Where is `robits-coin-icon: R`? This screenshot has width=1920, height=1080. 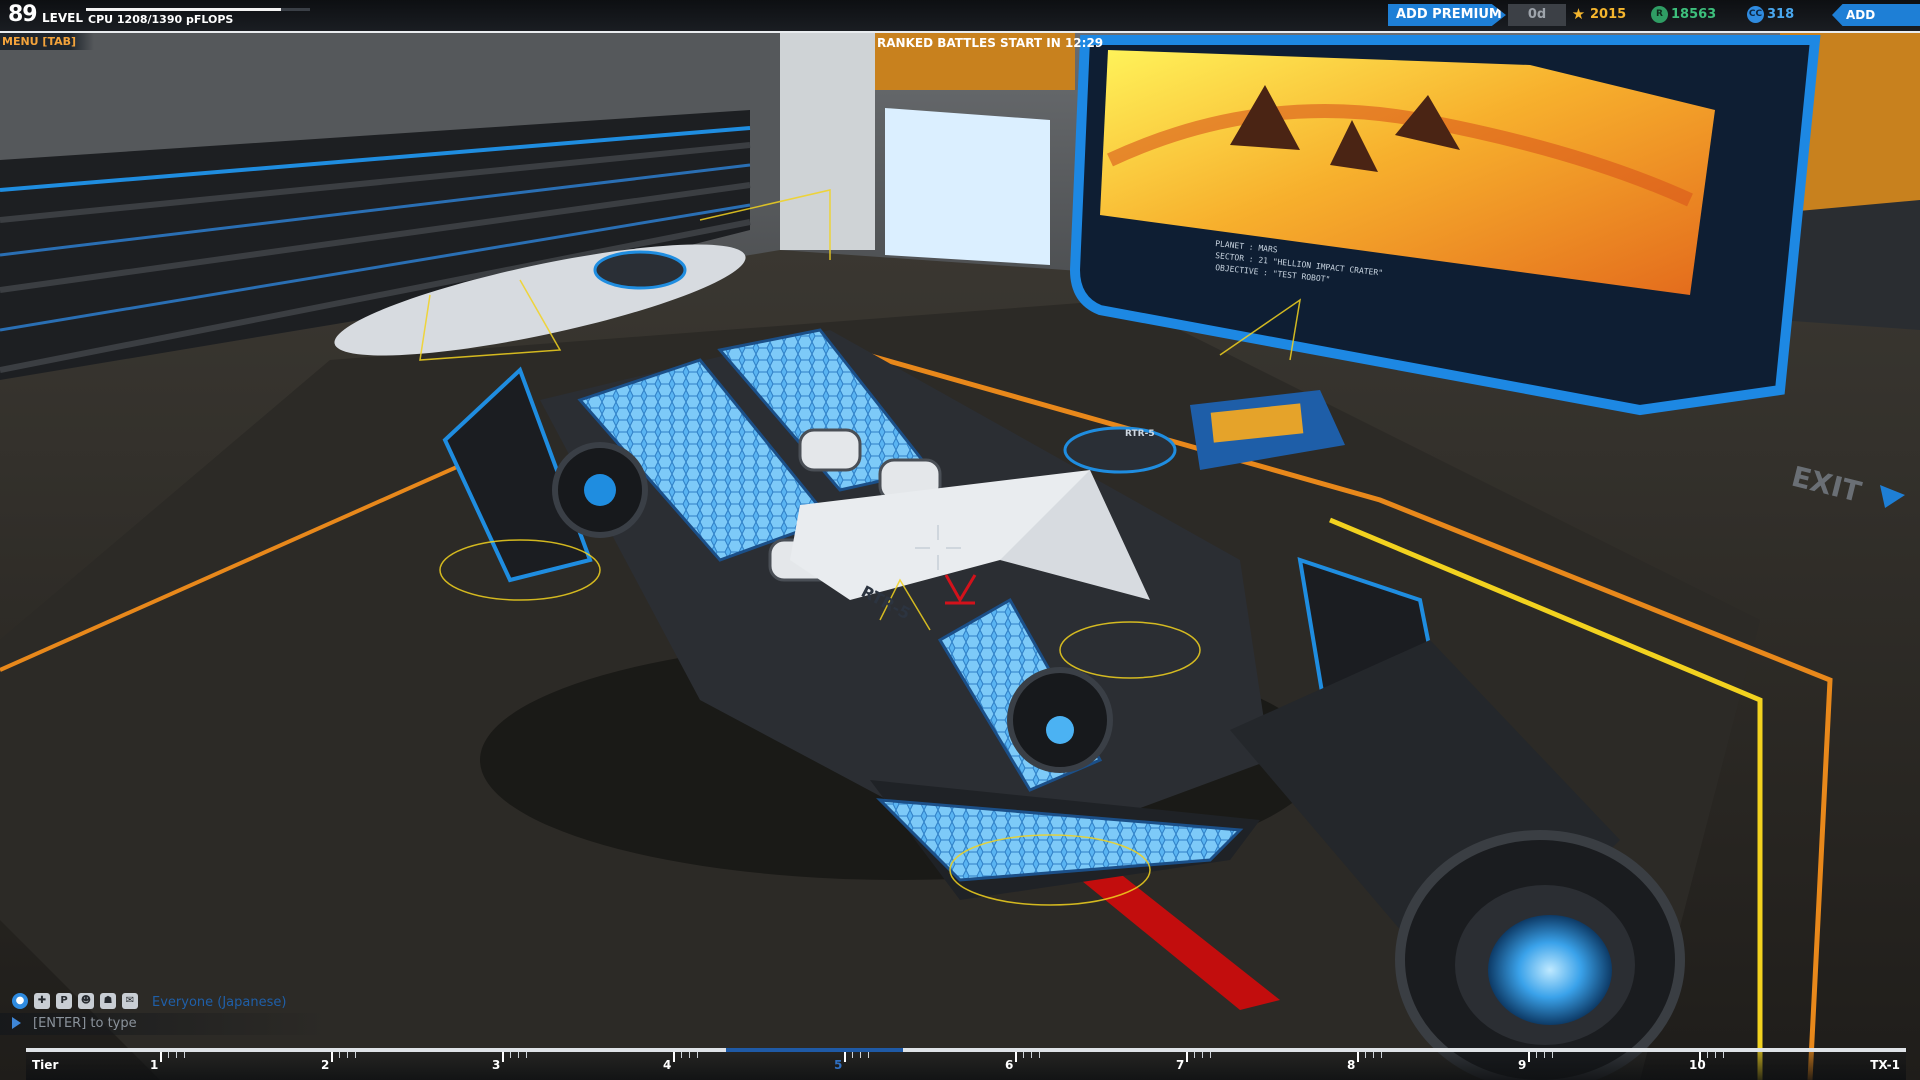
robits-coin-icon: R is located at coordinates (1659, 14).